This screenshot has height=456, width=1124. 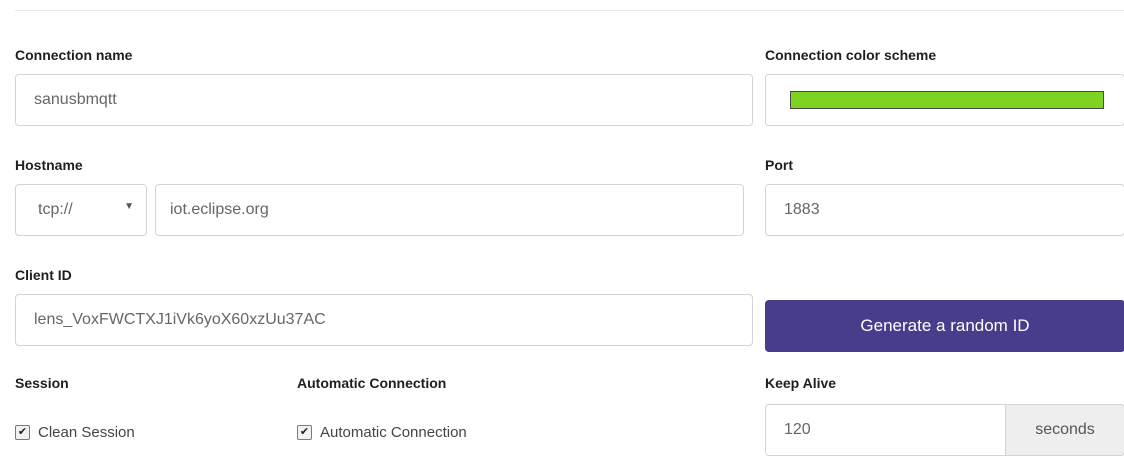 What do you see at coordinates (384, 100) in the screenshot?
I see `connection-name-input: sanusbmqtt` at bounding box center [384, 100].